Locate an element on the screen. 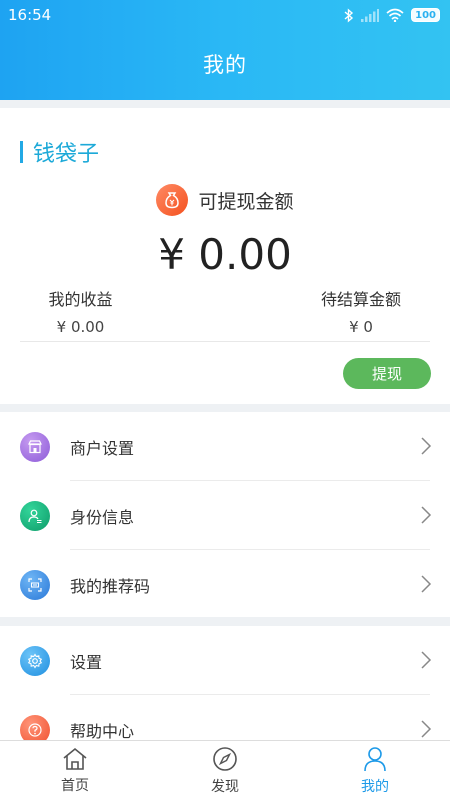 This screenshot has height=800, width=450. withdrawable-amount: ¥ 0.00 is located at coordinates (225, 254).